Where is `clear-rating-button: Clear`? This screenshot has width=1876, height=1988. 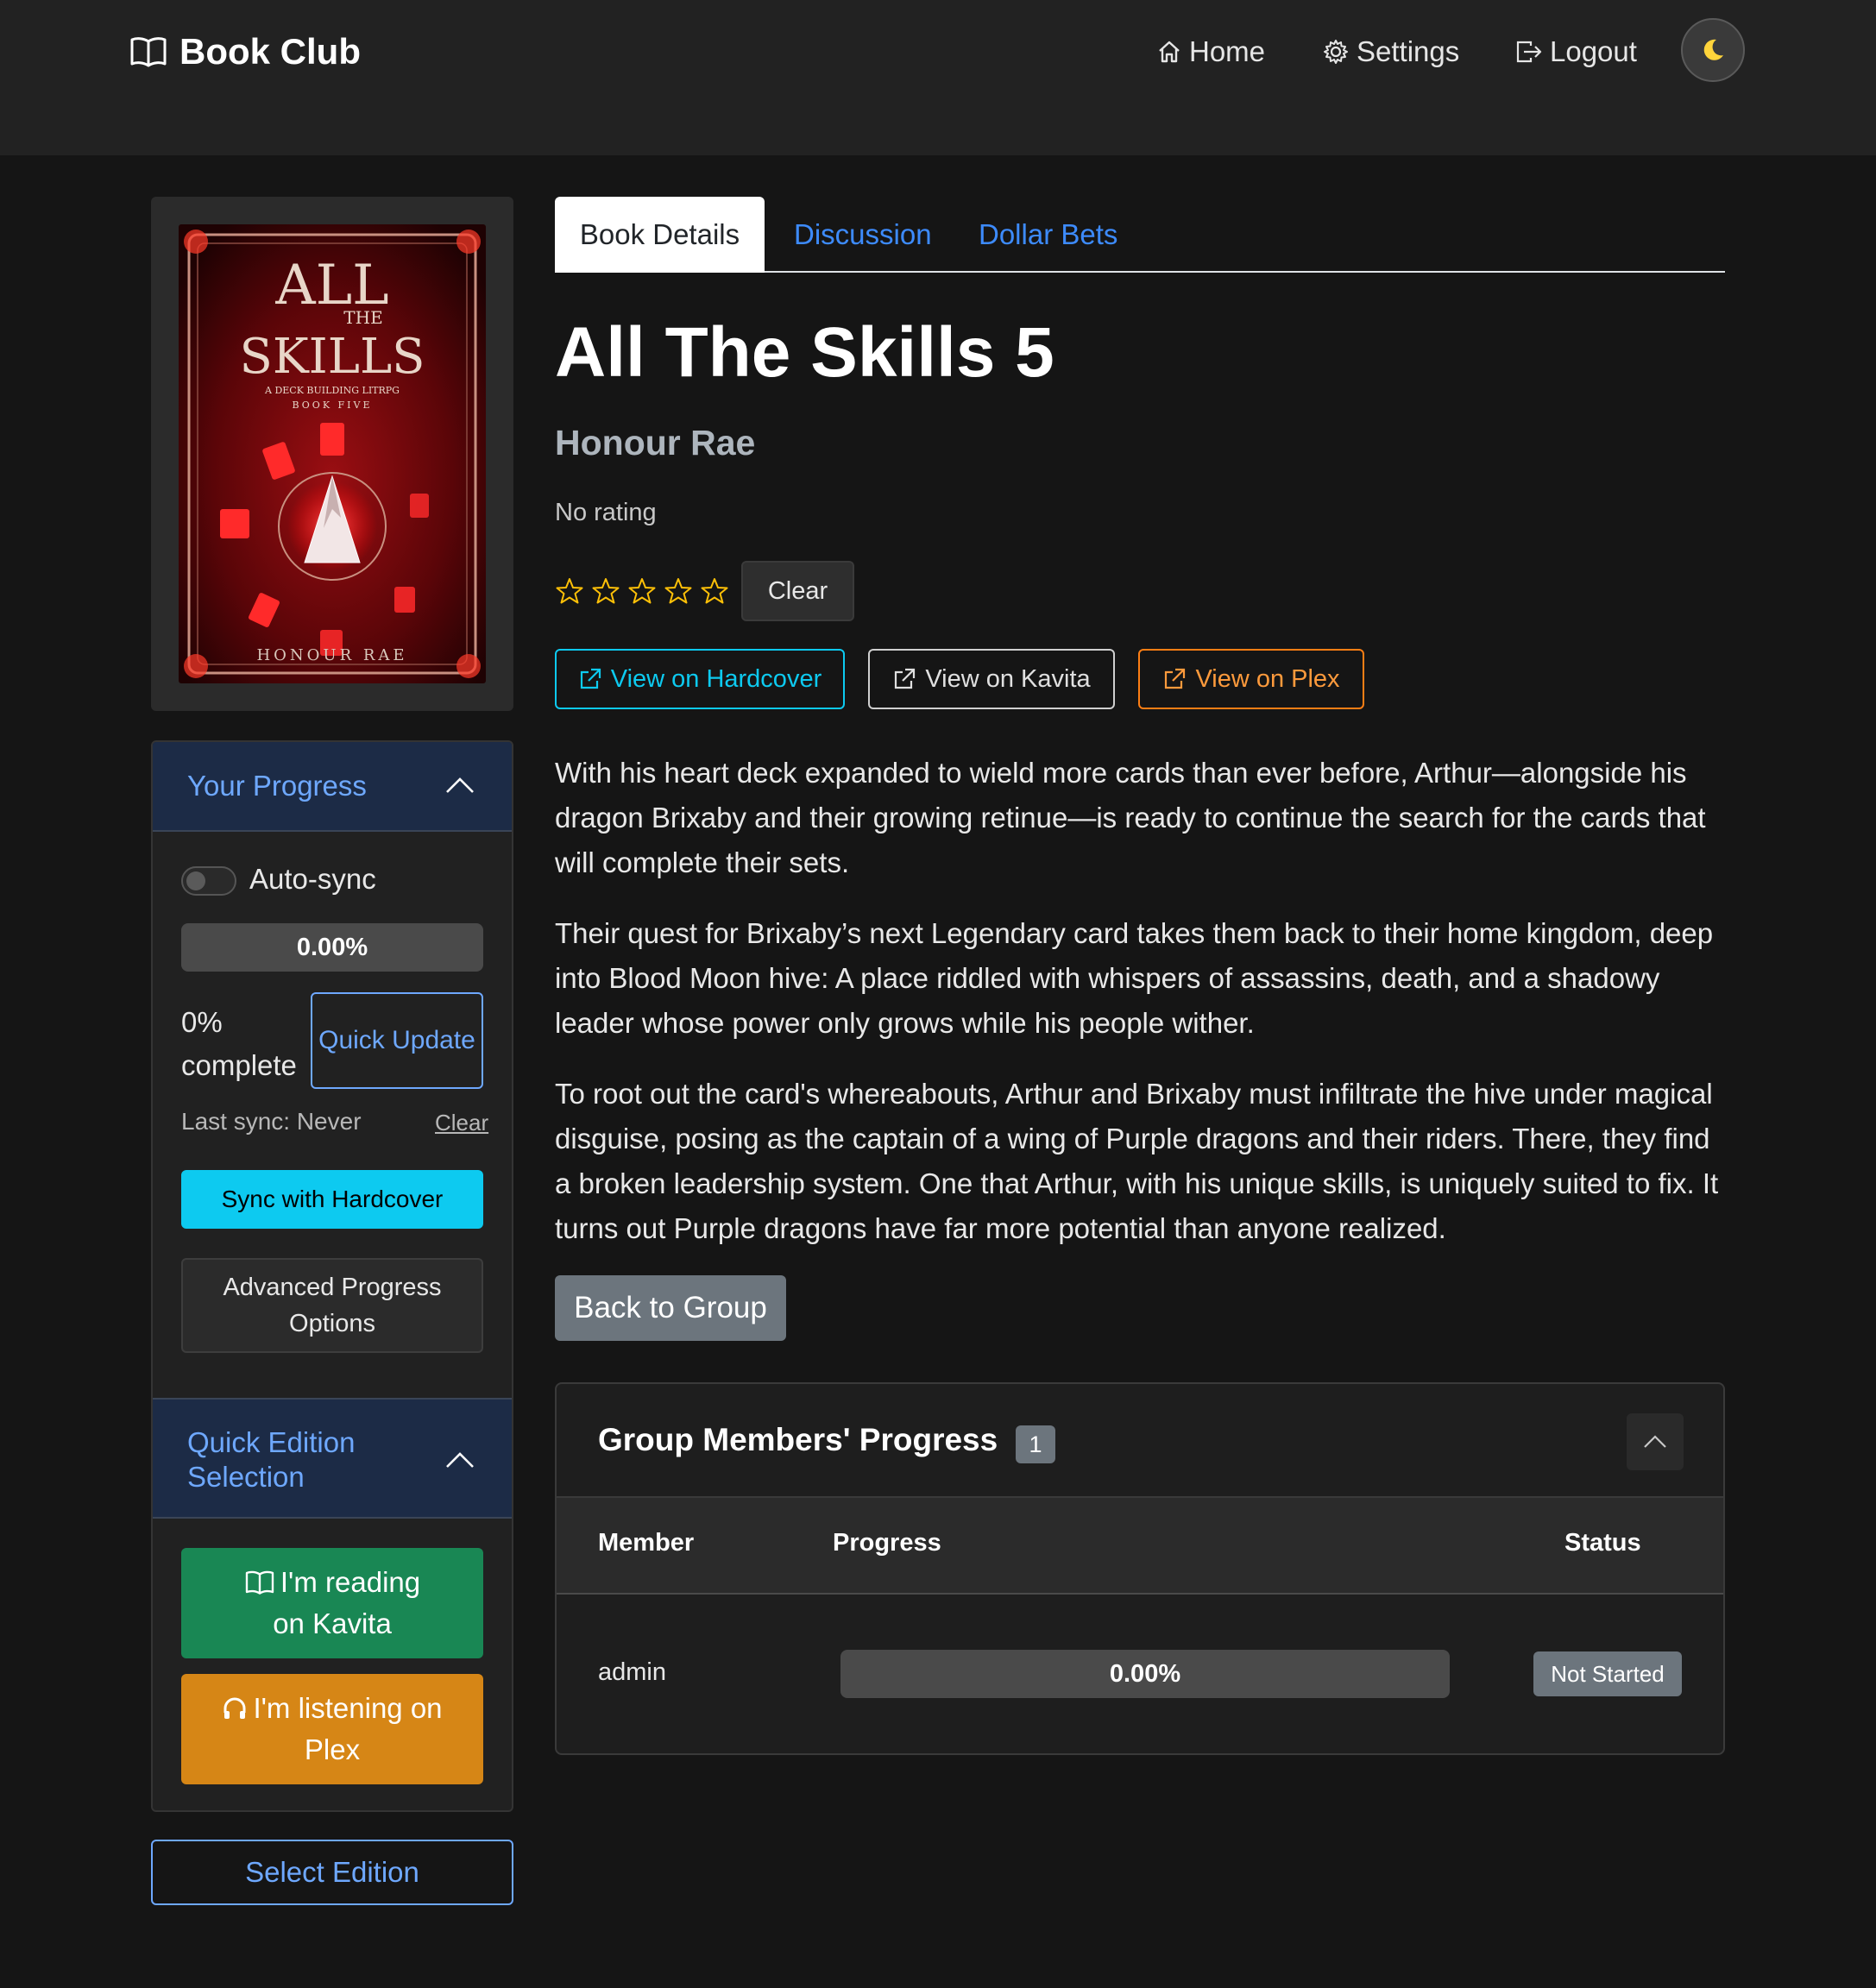 clear-rating-button: Clear is located at coordinates (797, 591).